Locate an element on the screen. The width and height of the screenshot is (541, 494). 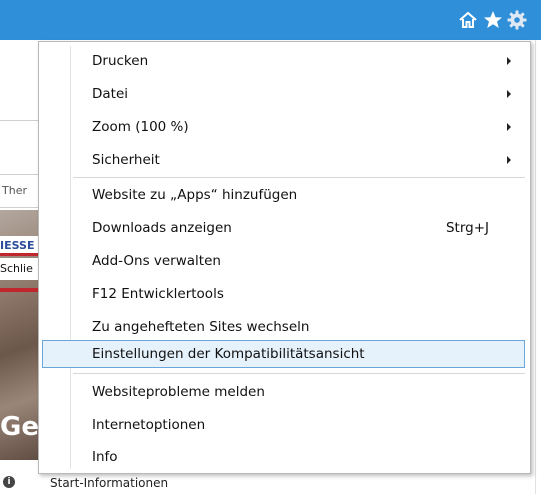
menu-item-print: Drucken is located at coordinates (283, 61).